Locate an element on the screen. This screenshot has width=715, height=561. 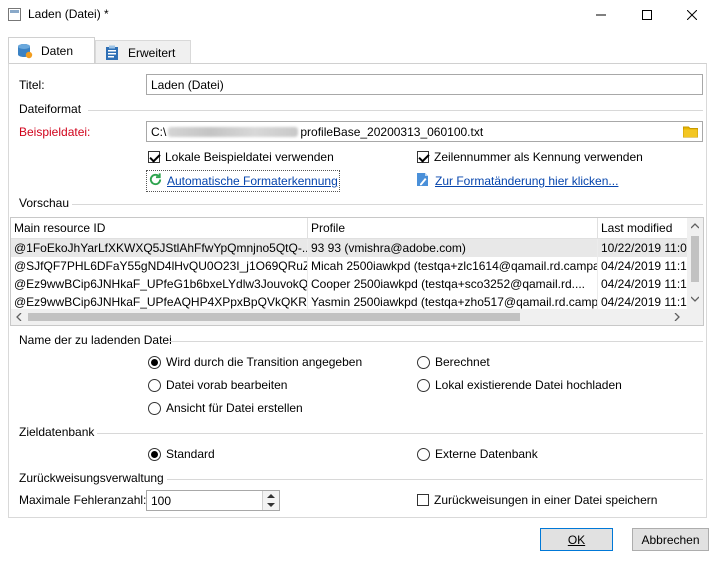
column-header-profile: Profile is located at coordinates (453, 228).